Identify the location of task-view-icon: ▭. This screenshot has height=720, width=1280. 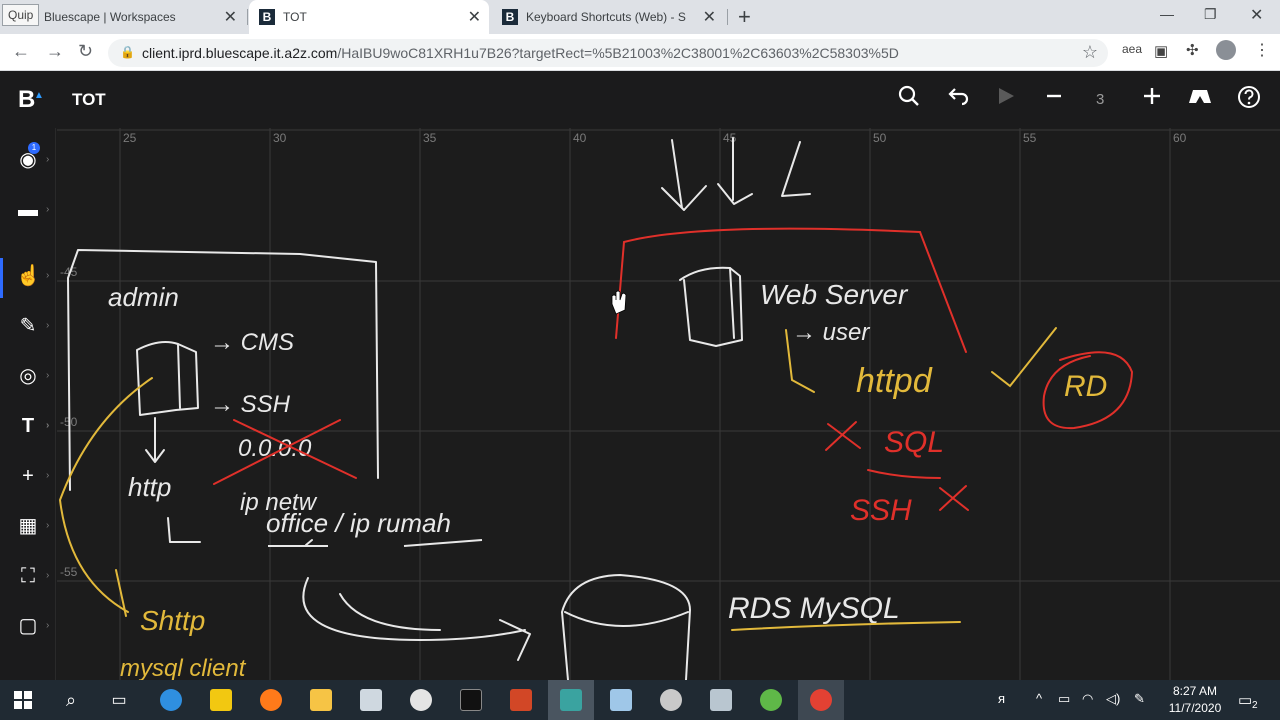
(119, 700).